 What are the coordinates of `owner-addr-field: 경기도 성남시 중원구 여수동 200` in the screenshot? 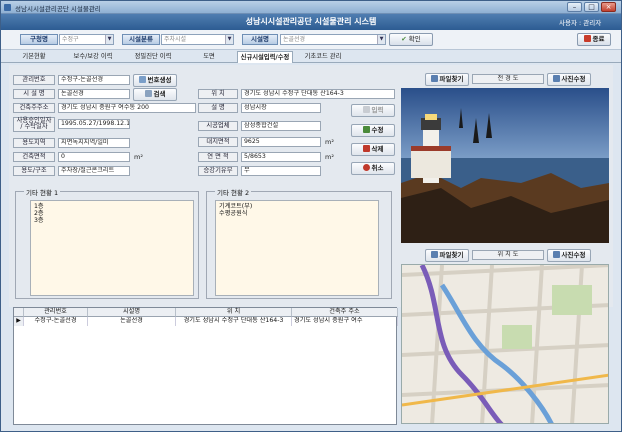 It's located at (127, 108).